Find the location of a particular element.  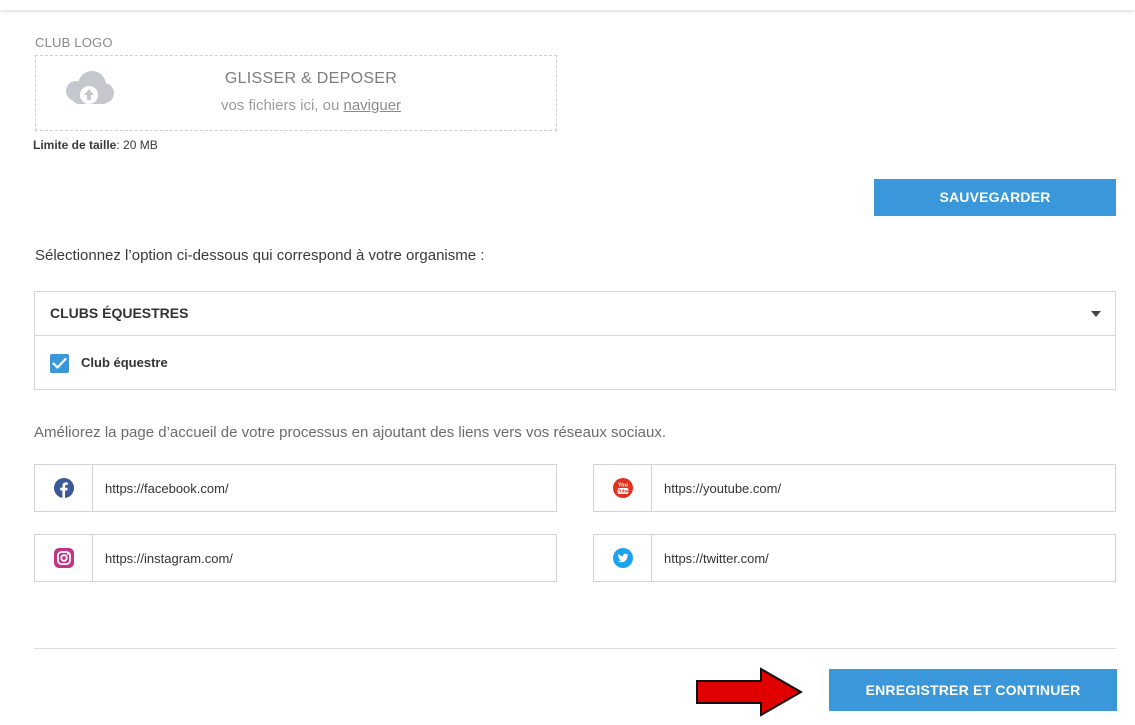

size-limit: Limite de taille: 20 MB is located at coordinates (95, 145).